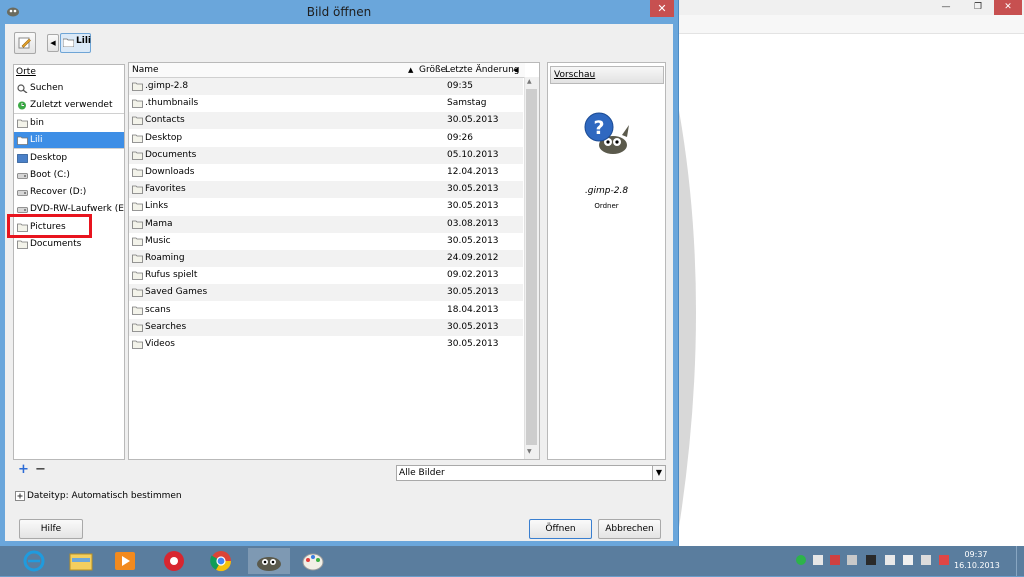 The image size is (1024, 577). Describe the element at coordinates (482, 70) in the screenshot. I see `column-modified: Letzte Änderung` at that location.